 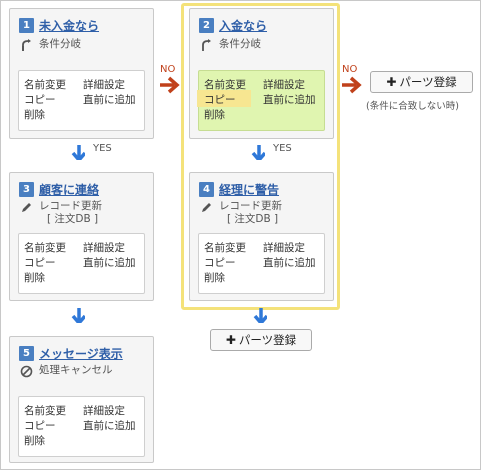 What do you see at coordinates (69, 25) in the screenshot?
I see `node-title-link: 未入金なら` at bounding box center [69, 25].